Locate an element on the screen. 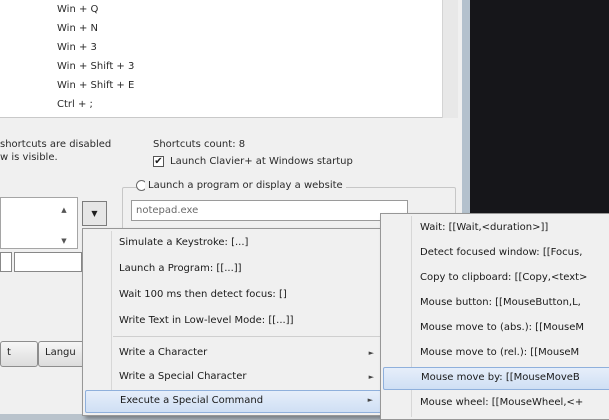  launch-program-radio-label: Launch a program or display a website is located at coordinates (245, 185).